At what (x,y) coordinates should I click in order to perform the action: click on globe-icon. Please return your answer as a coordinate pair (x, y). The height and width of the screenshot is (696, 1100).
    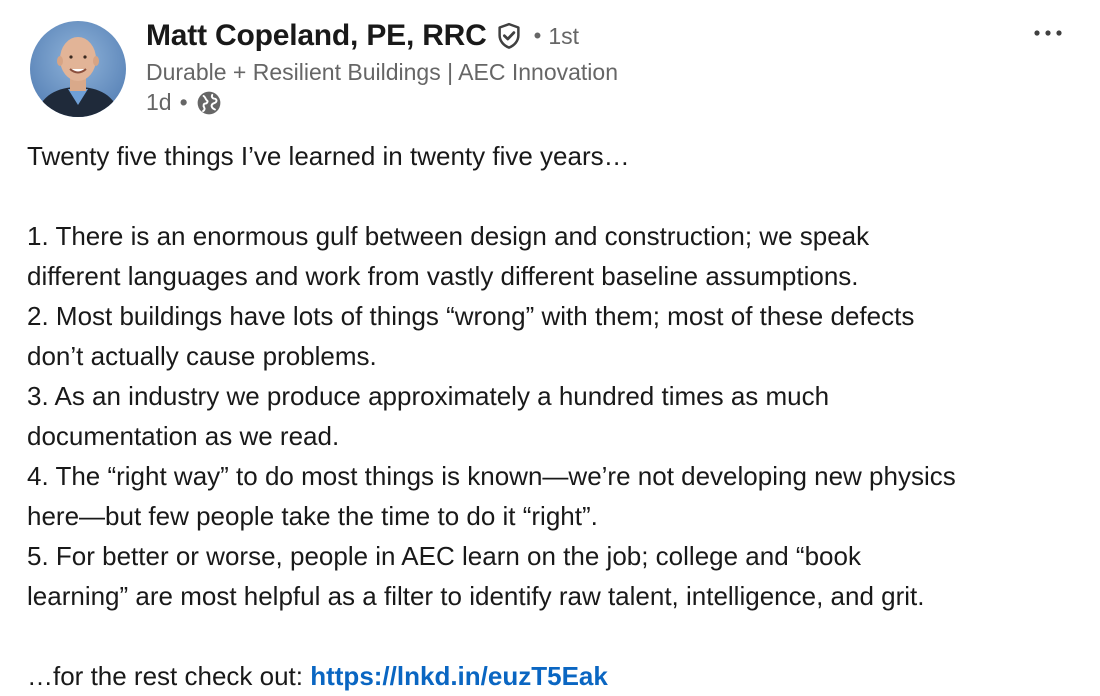
    Looking at the image, I should click on (209, 103).